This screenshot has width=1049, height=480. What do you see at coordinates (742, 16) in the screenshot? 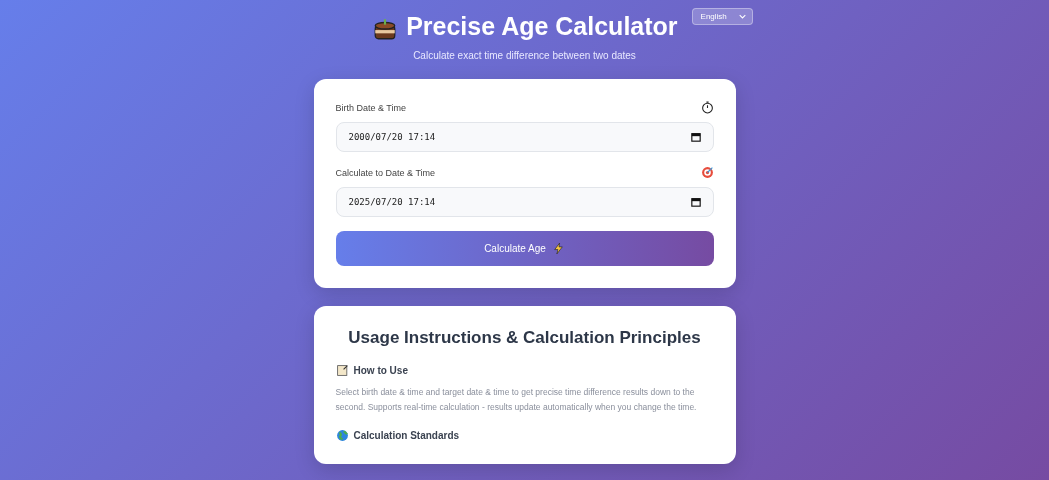
I see `caret-icon` at bounding box center [742, 16].